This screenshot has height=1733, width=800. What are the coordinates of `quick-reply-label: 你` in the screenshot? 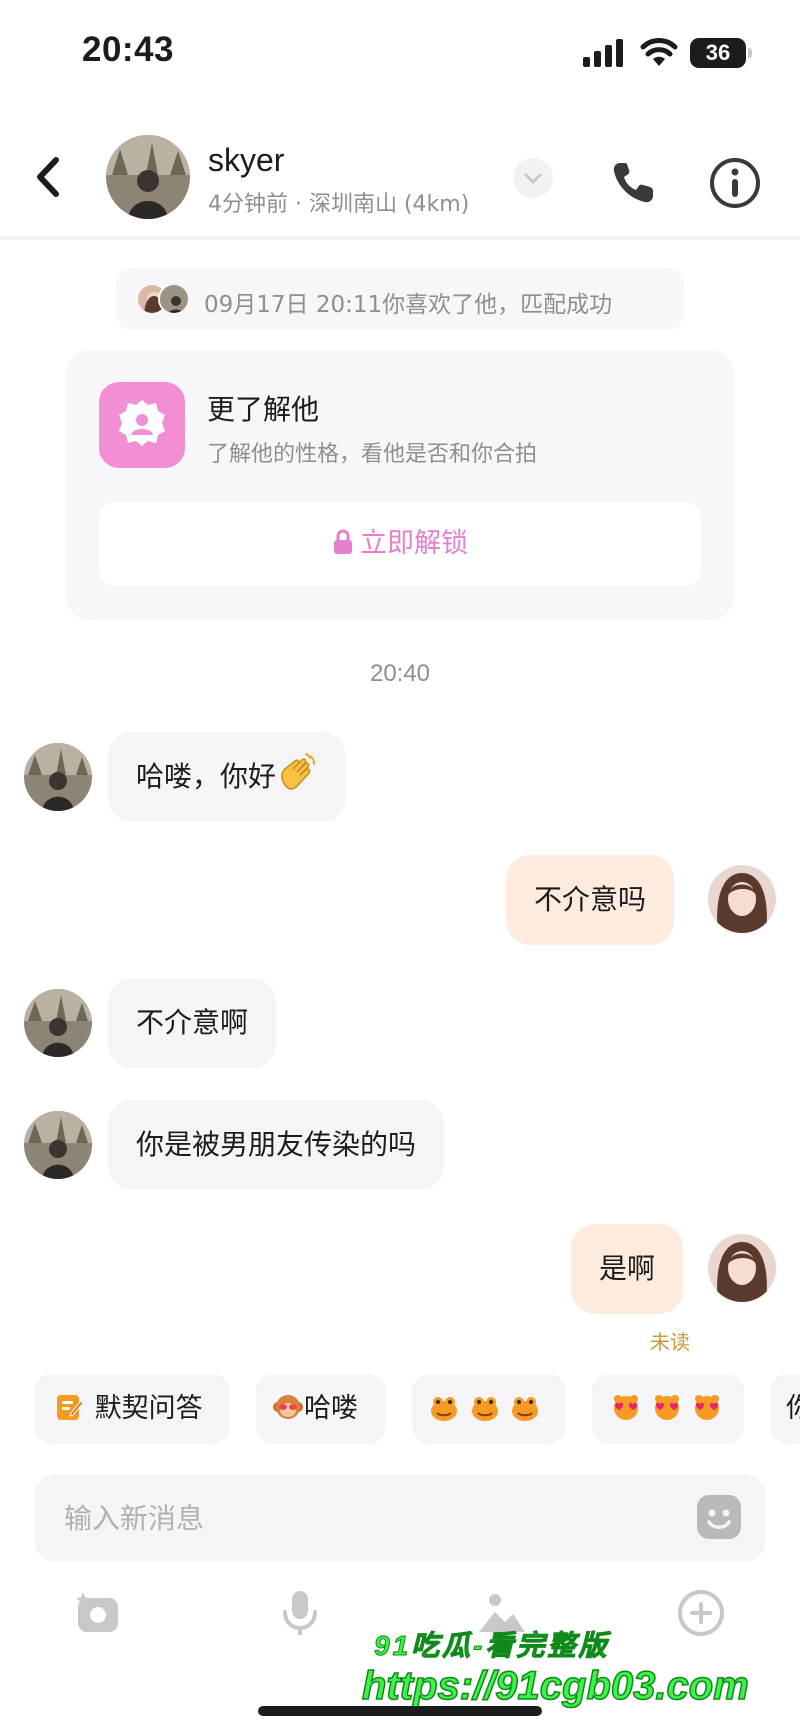 It's located at (793, 1408).